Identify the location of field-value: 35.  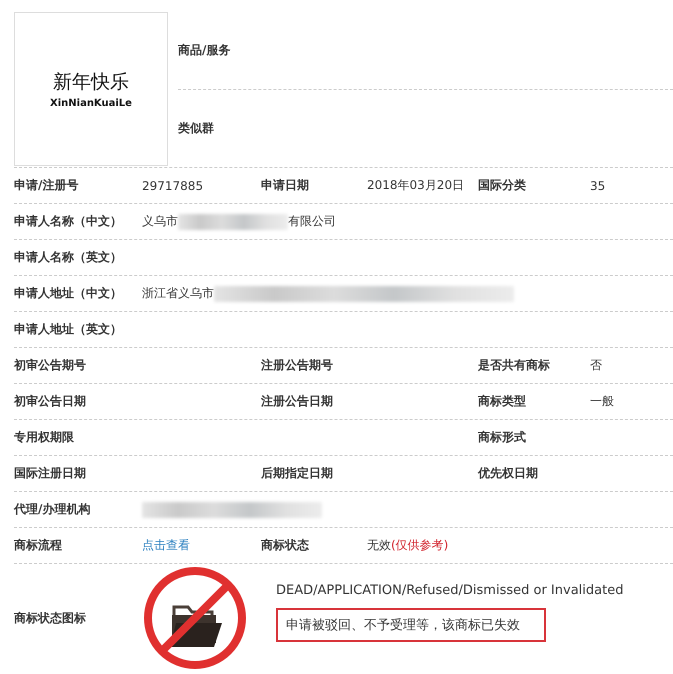
(598, 185).